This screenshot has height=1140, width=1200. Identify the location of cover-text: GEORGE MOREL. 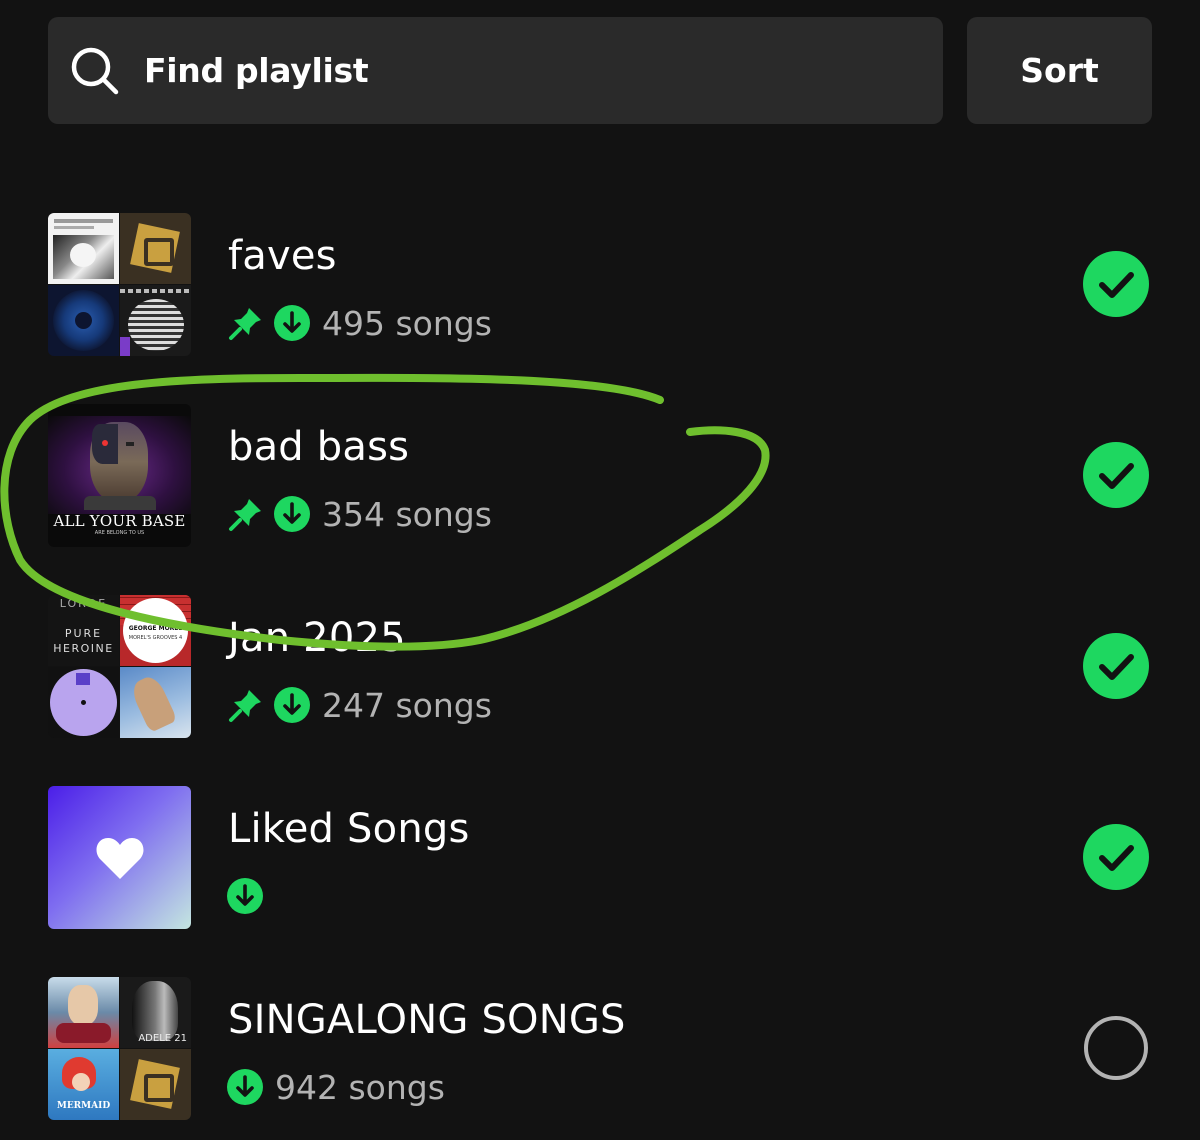
(155, 628).